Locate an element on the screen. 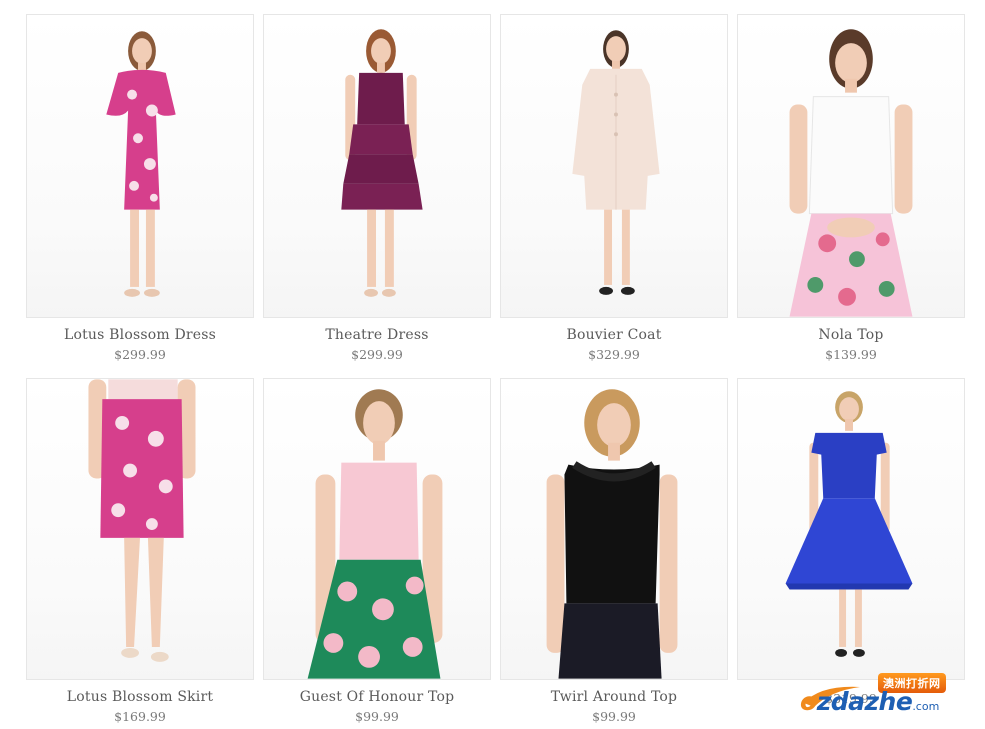 This screenshot has width=985, height=729. product-name: Bouvier Coat is located at coordinates (613, 335).